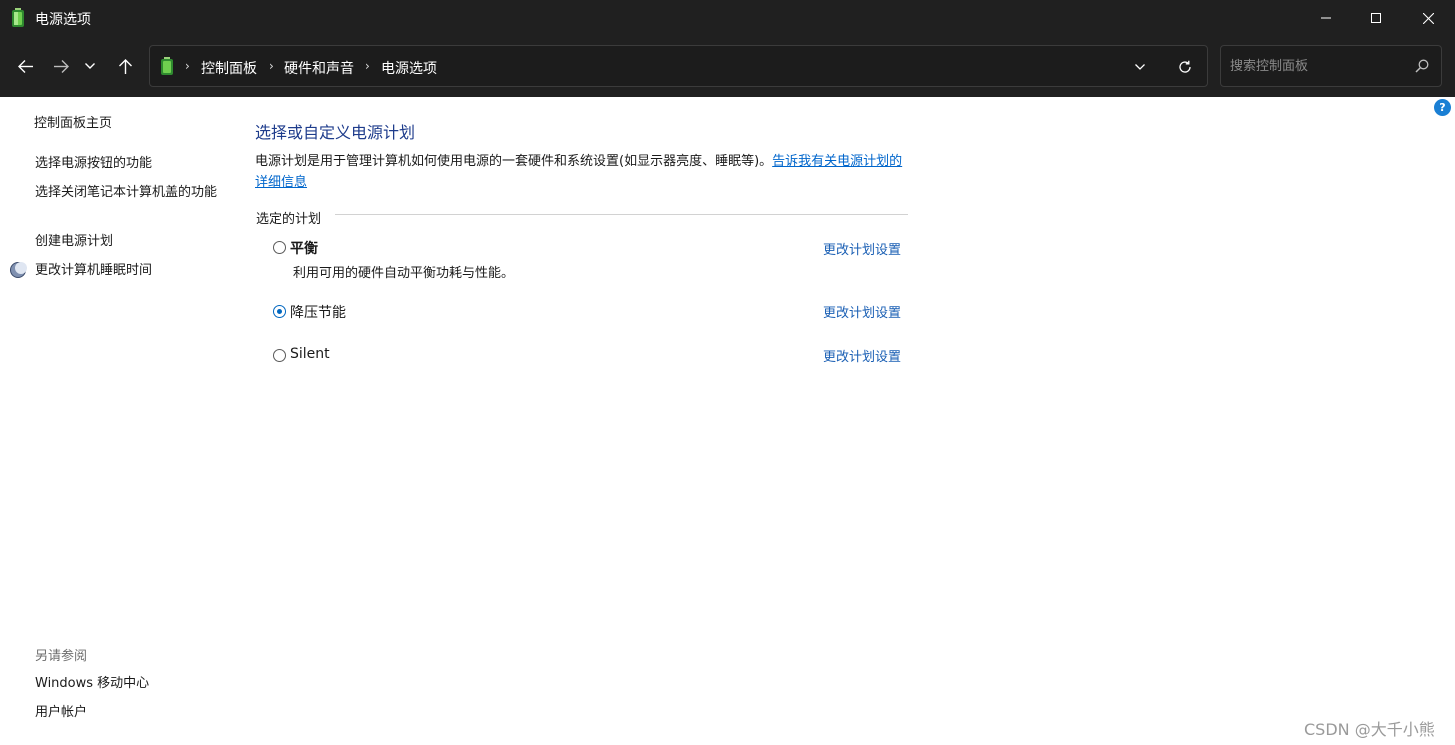 This screenshot has width=1455, height=745. I want to click on up-button, so click(125, 66).